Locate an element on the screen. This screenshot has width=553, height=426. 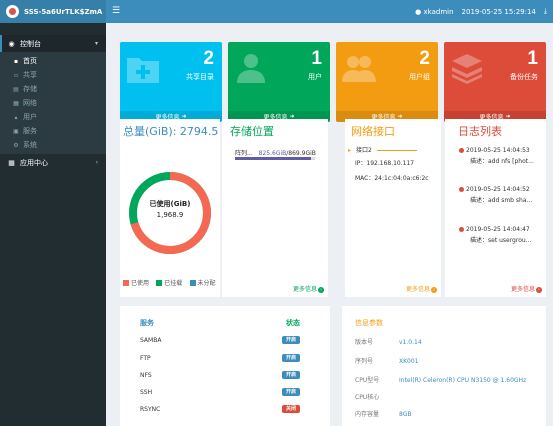
sysinfo-title: 信息参数 is located at coordinates (369, 323).